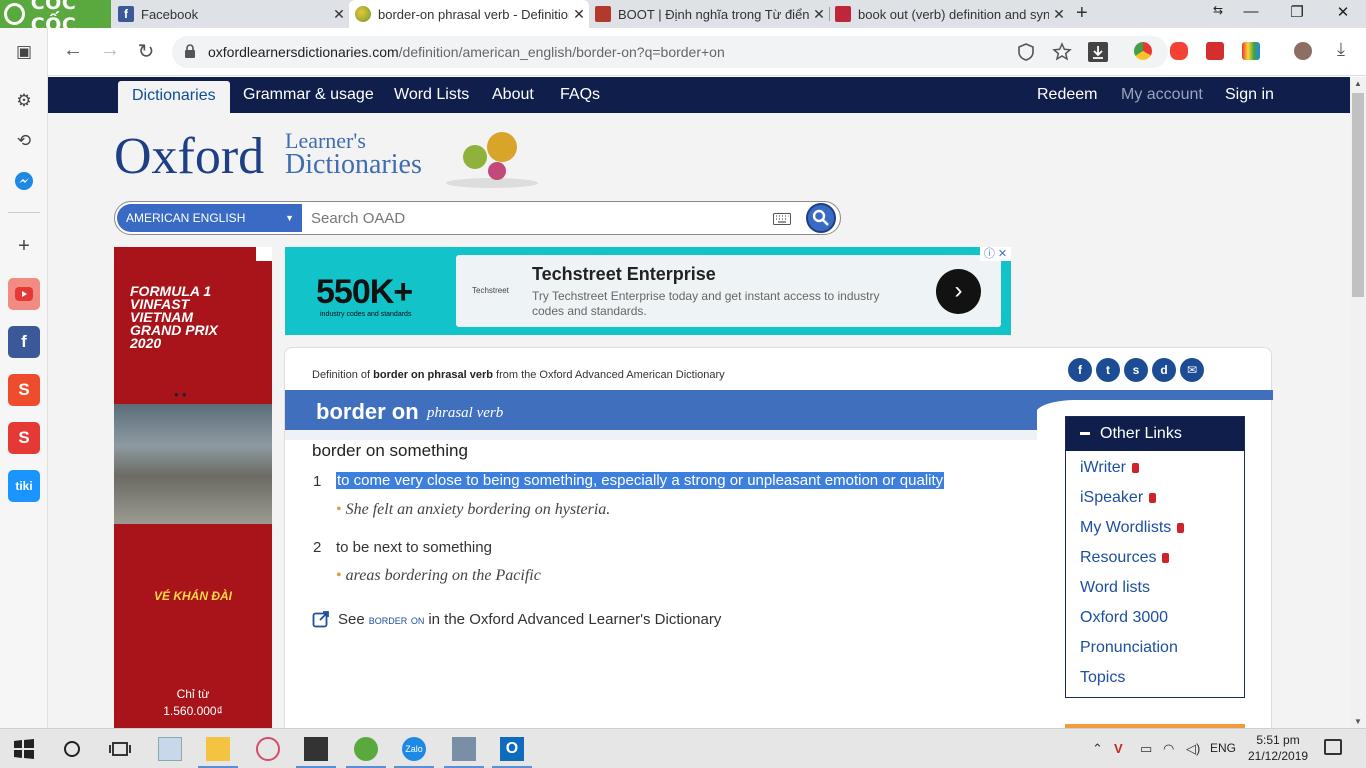 This screenshot has width=1366, height=768. What do you see at coordinates (1341, 49) in the screenshot?
I see `downloads-icon: ⤓` at bounding box center [1341, 49].